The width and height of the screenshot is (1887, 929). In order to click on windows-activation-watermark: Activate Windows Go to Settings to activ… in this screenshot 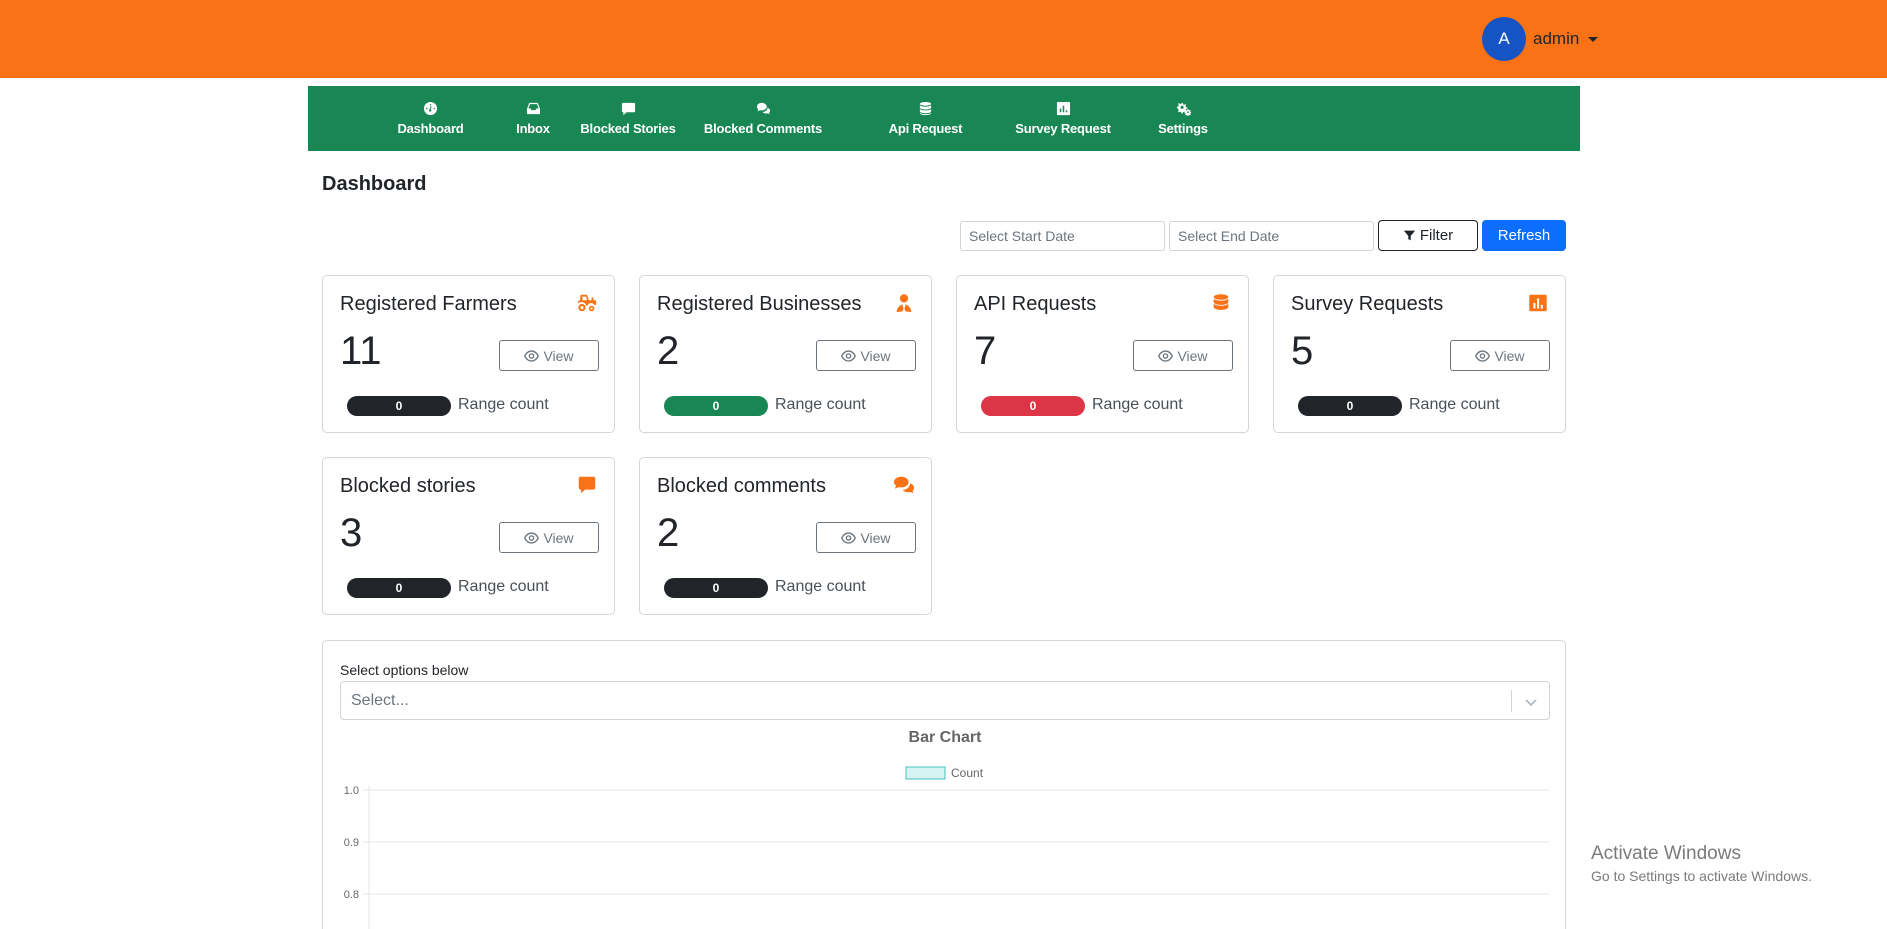, I will do `click(1701, 863)`.